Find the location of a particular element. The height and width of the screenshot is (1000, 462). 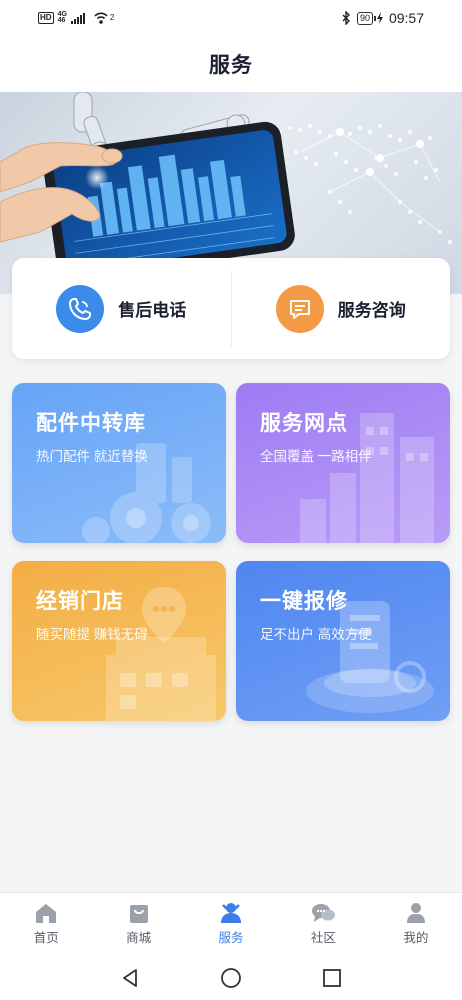

nav-label: 服务 is located at coordinates (231, 938).